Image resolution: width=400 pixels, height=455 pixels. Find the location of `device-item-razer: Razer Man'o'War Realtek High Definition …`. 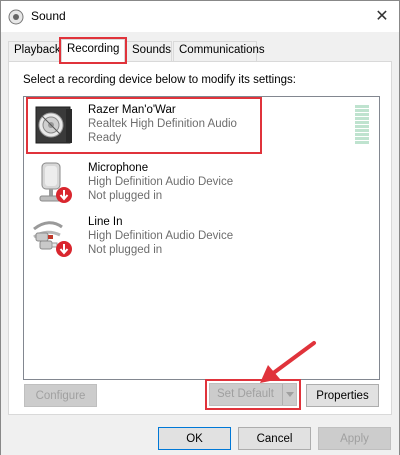

device-item-razer: Razer Man'o'War Realtek High Definition … is located at coordinates (202, 125).